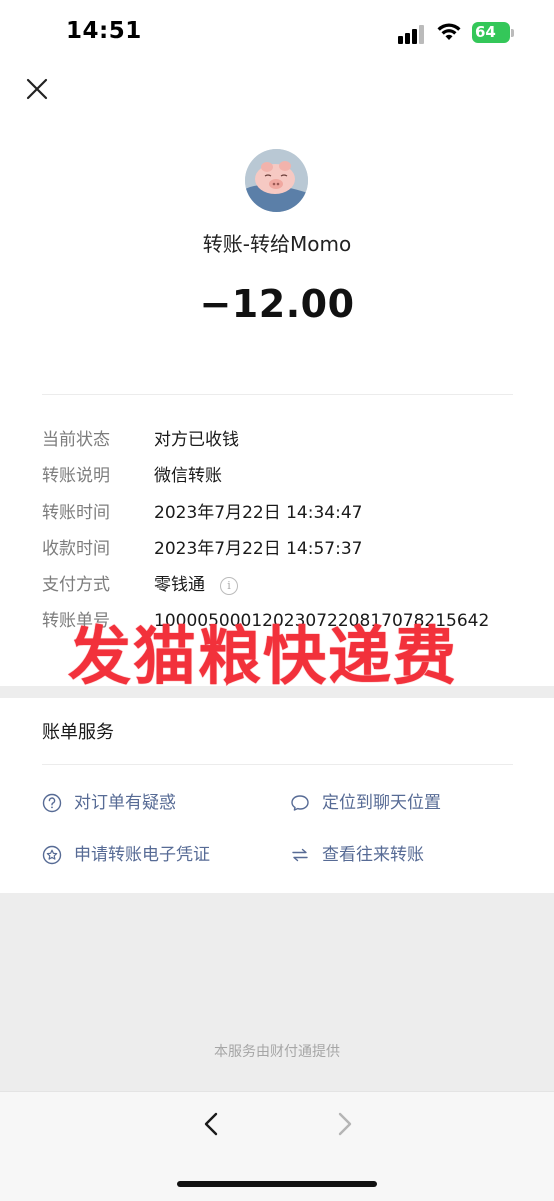  What do you see at coordinates (196, 440) in the screenshot?
I see `detail-value: 对方已收钱` at bounding box center [196, 440].